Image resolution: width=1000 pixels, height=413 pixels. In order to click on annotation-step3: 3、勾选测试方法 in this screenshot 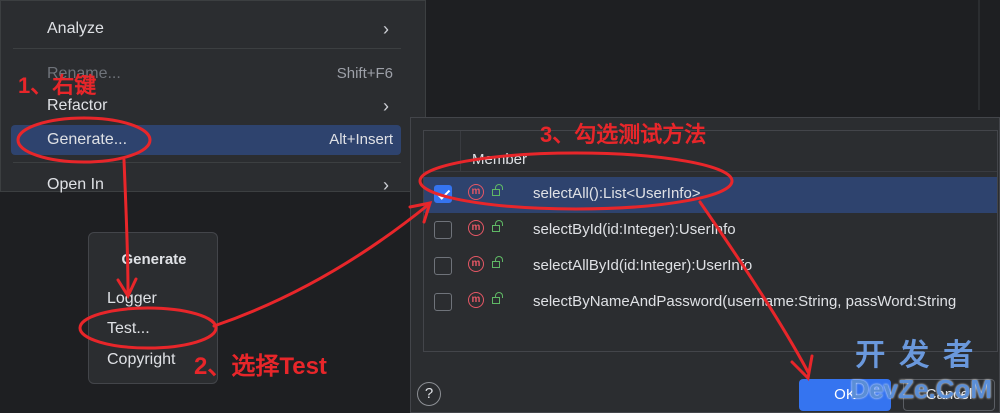, I will do `click(623, 134)`.